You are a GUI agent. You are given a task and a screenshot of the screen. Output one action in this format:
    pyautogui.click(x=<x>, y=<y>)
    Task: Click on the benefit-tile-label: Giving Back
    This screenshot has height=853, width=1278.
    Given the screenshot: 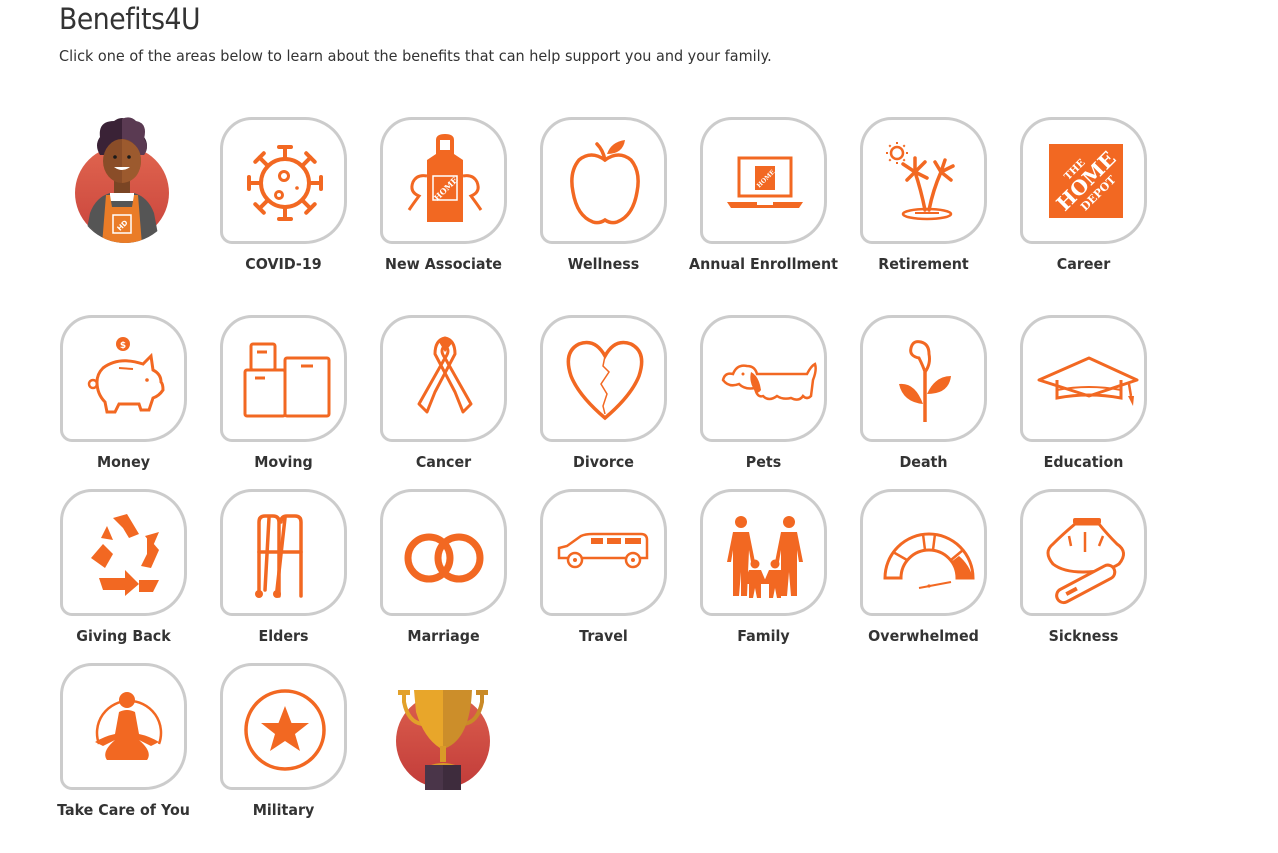 What is the action you would take?
    pyautogui.click(x=123, y=636)
    